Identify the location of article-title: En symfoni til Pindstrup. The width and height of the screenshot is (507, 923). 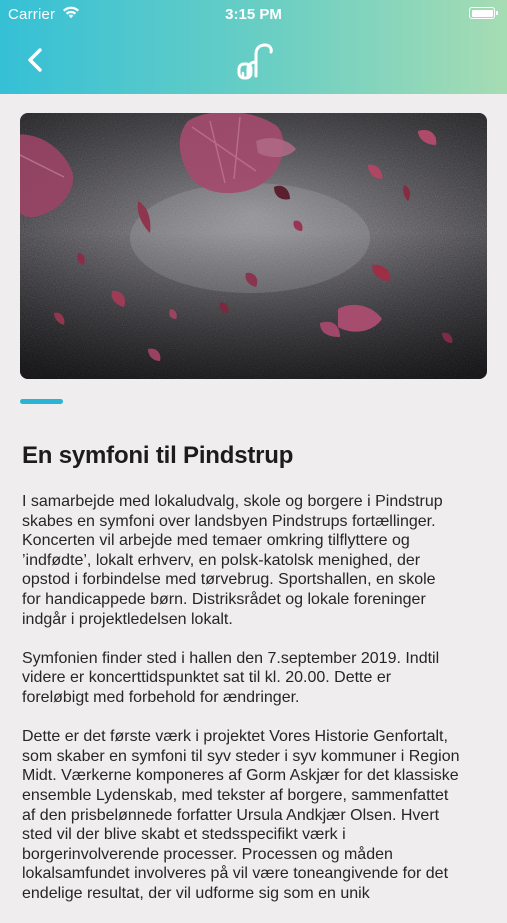
(158, 455).